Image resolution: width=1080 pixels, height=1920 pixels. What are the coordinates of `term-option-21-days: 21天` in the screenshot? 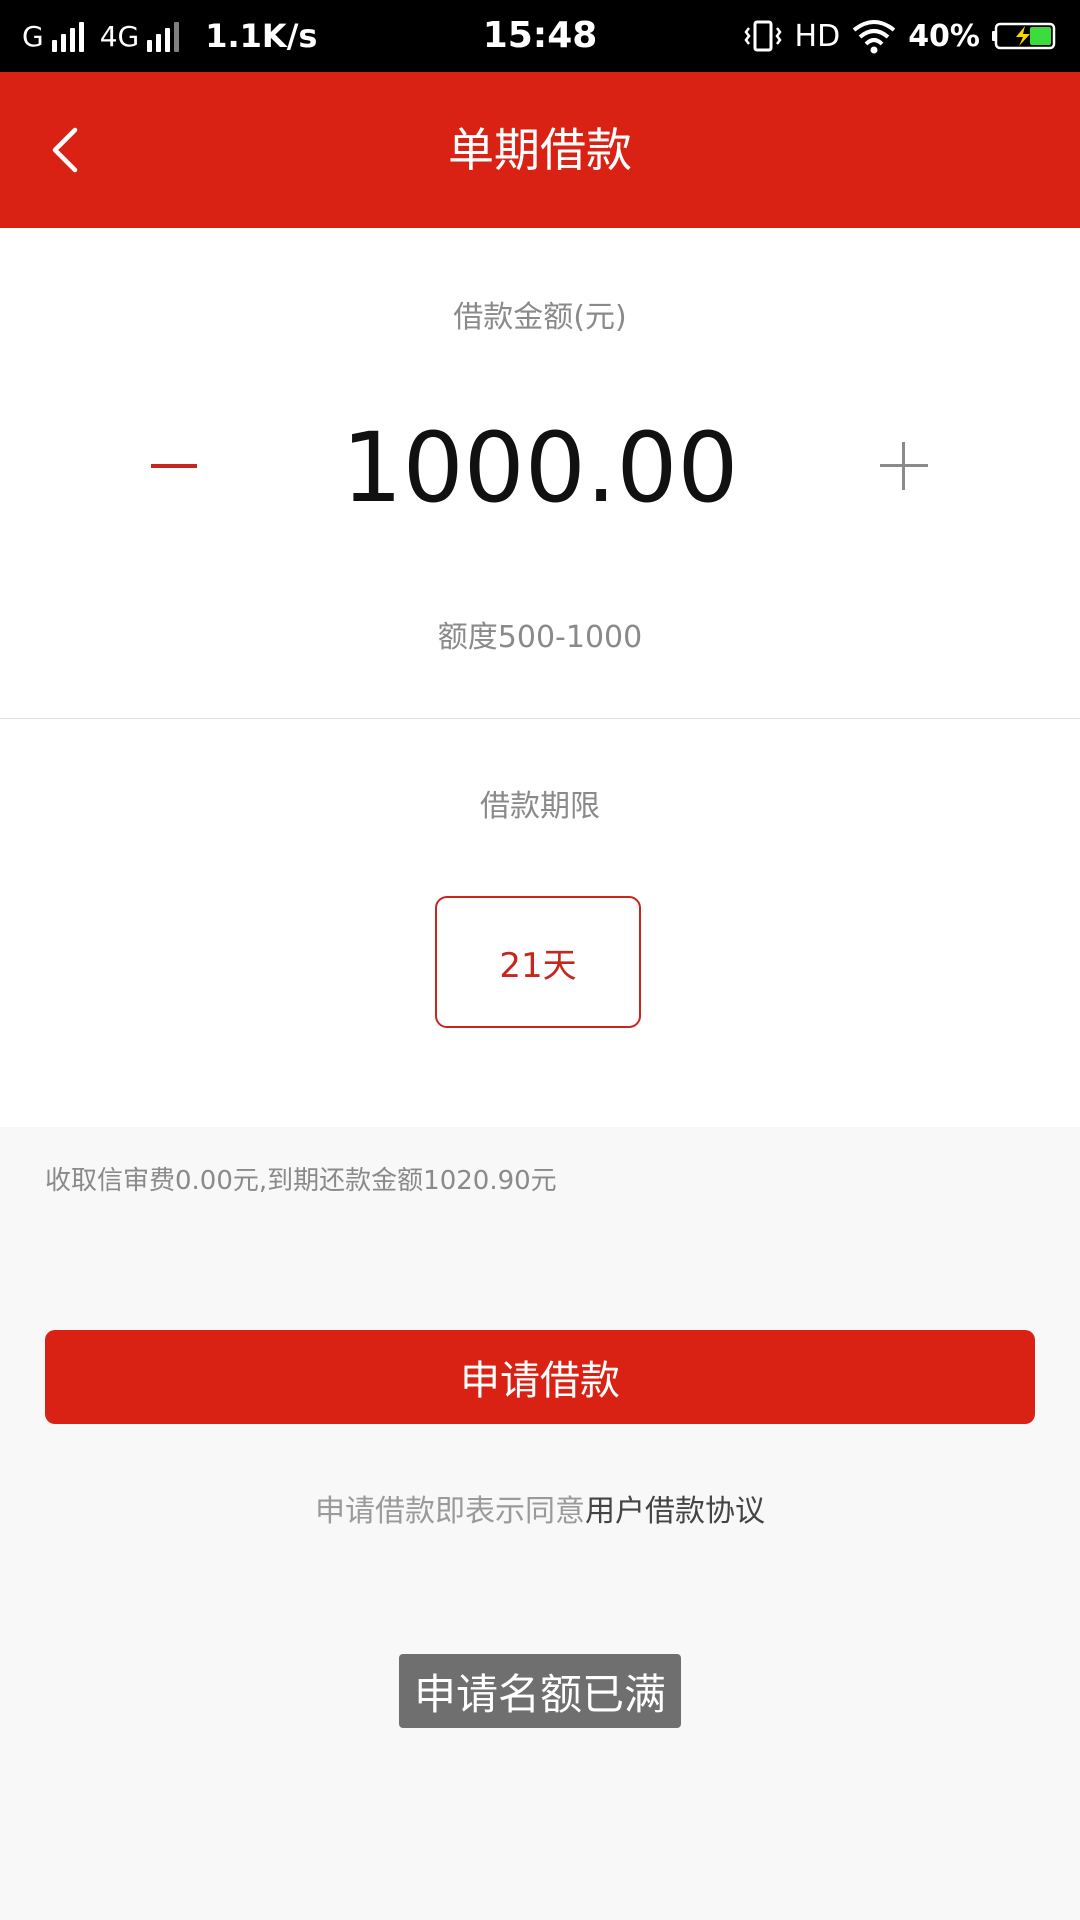 It's located at (538, 962).